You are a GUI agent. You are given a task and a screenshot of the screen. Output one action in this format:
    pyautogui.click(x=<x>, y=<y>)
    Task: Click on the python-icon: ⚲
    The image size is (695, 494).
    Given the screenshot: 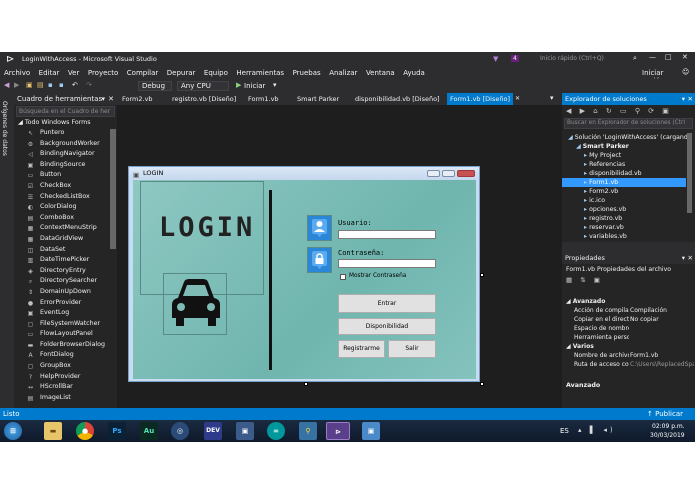 What is the action you would take?
    pyautogui.click(x=308, y=431)
    